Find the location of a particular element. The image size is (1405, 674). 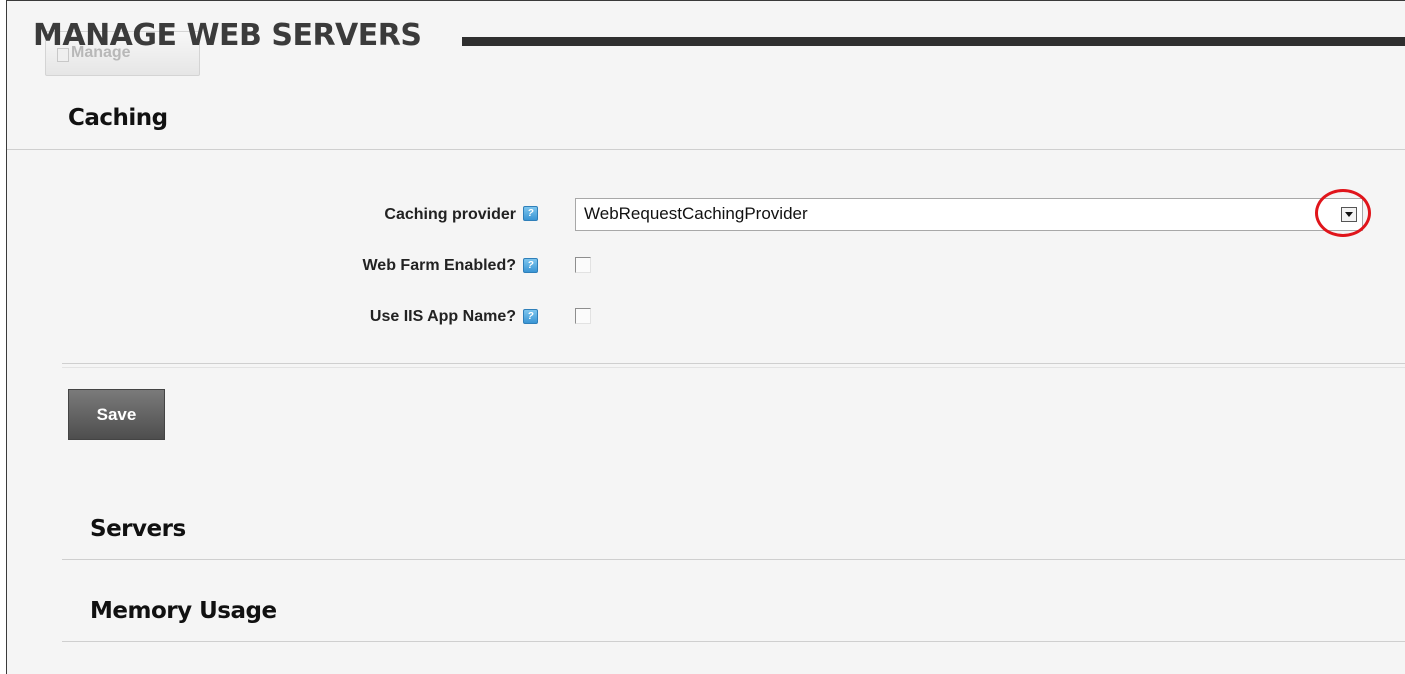

save-button: Save is located at coordinates (116, 414).